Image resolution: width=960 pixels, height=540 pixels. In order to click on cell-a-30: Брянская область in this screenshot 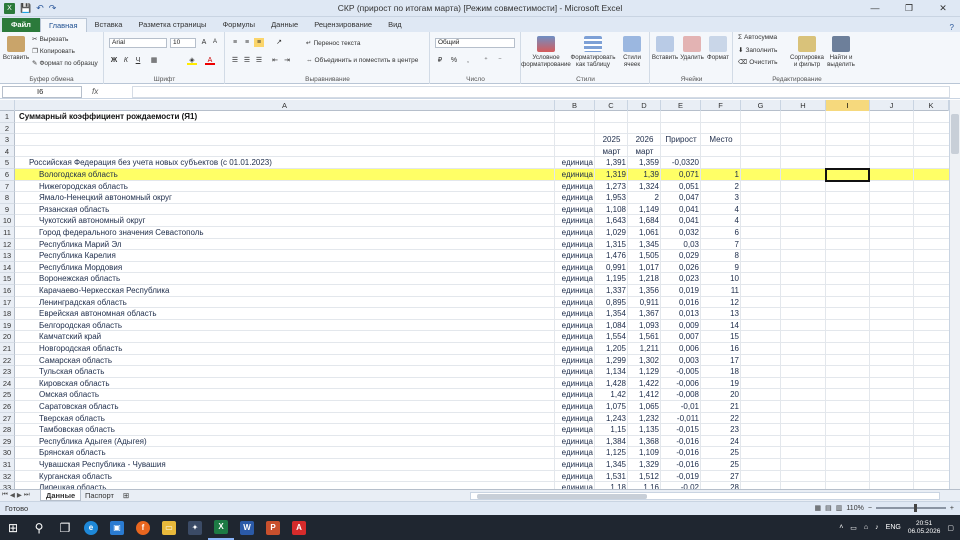, I will do `click(285, 453)`.